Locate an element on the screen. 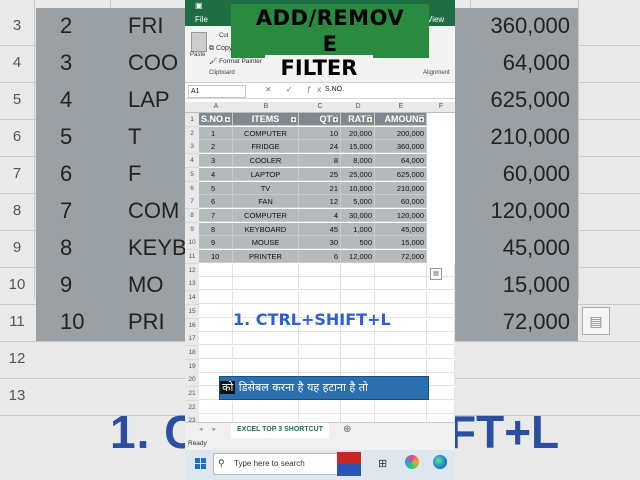 The width and height of the screenshot is (640, 480). name-box: A1 is located at coordinates (217, 91).